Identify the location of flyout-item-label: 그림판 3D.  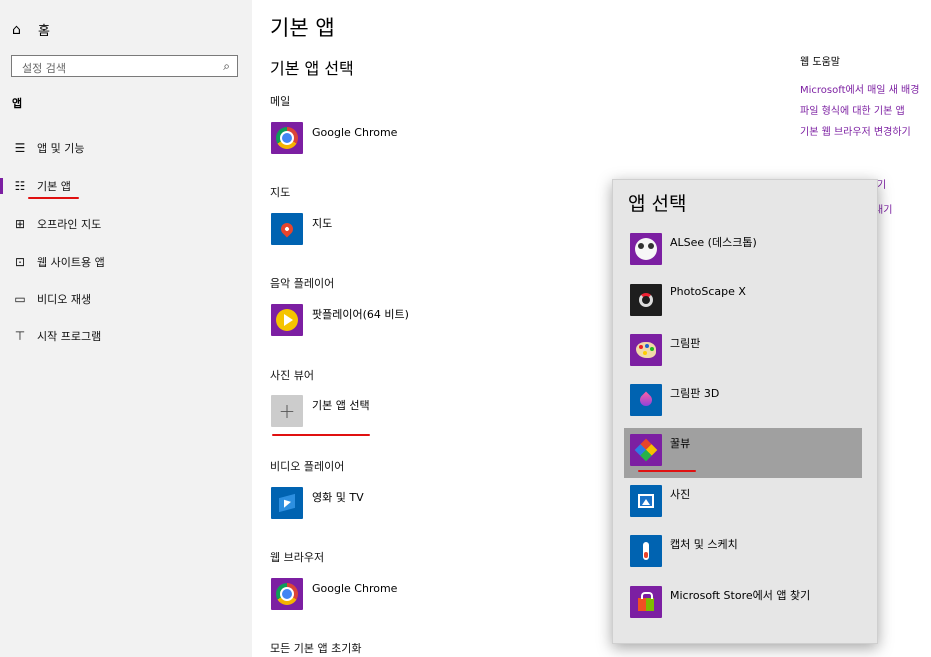
(695, 393).